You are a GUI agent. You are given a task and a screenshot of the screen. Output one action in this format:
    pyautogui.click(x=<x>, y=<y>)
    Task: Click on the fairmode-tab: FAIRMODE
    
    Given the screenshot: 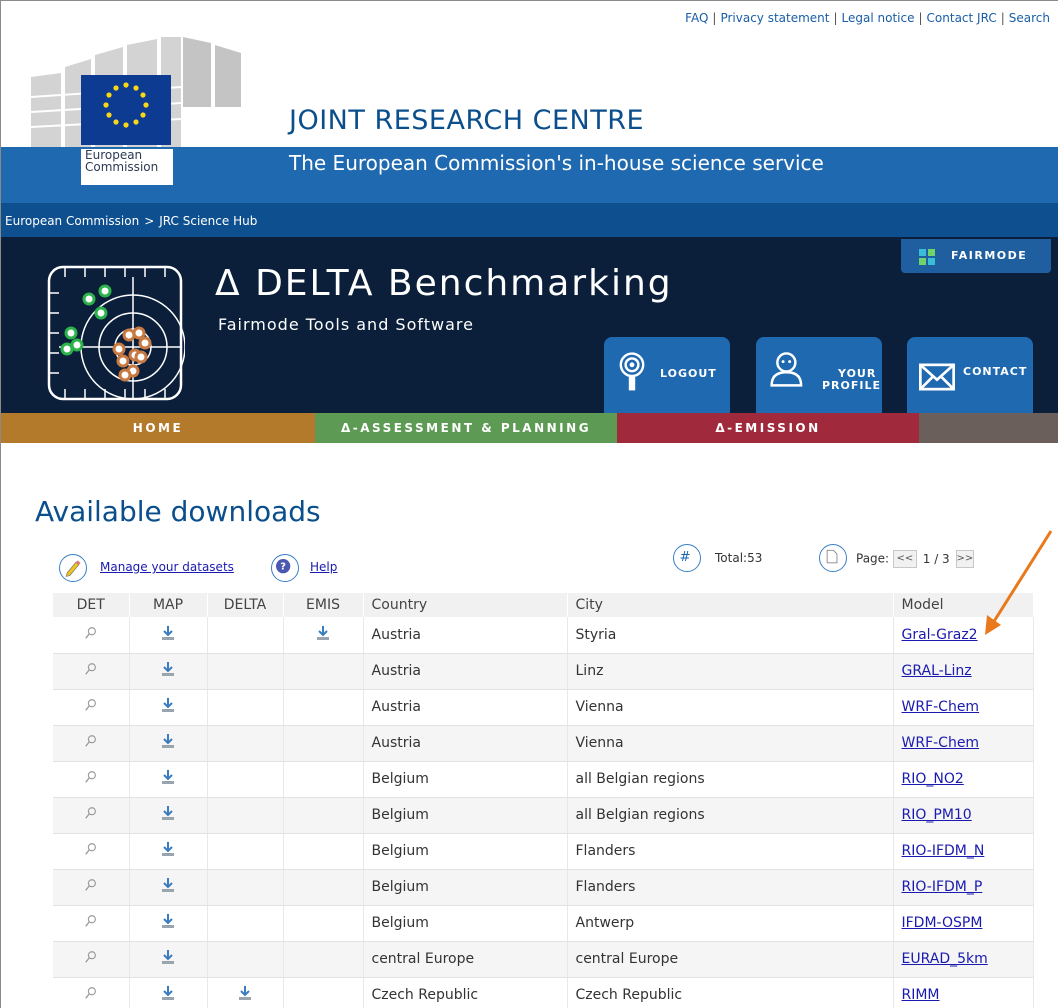 What is the action you would take?
    pyautogui.click(x=976, y=256)
    